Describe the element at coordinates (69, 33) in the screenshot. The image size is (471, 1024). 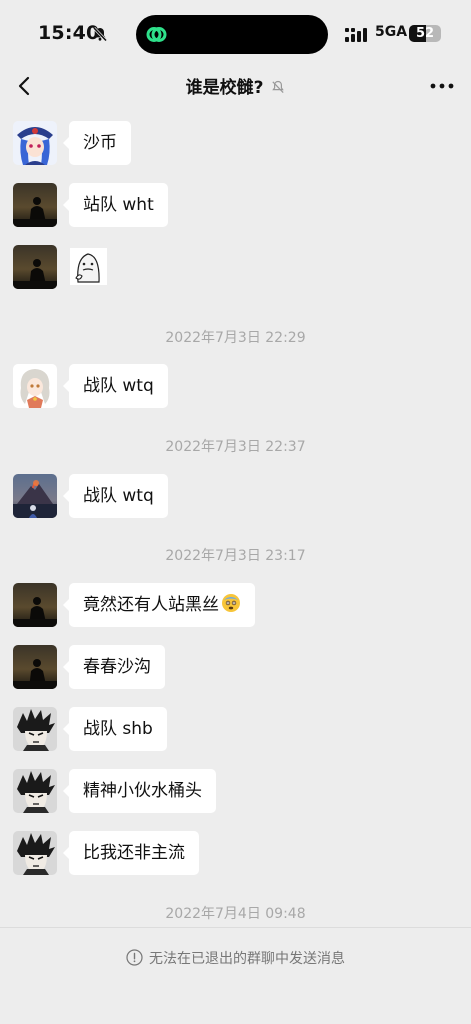
I see `status-time: 15:40` at that location.